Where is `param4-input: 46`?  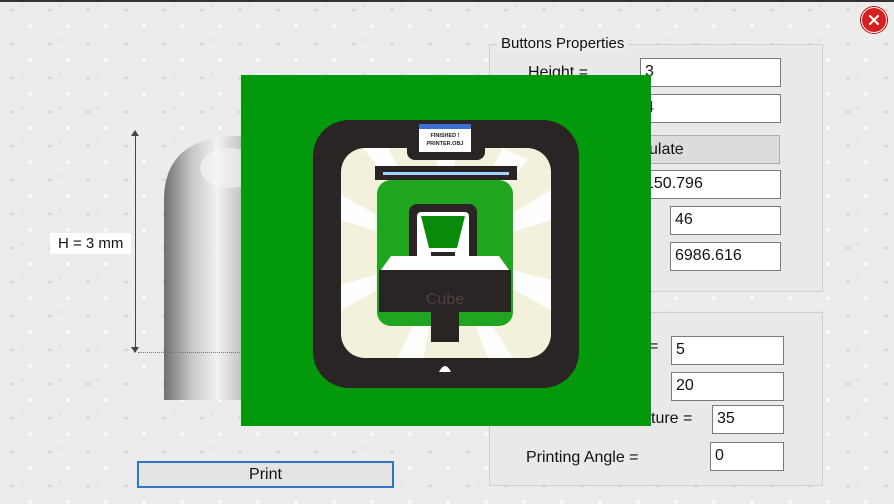 param4-input: 46 is located at coordinates (725, 220).